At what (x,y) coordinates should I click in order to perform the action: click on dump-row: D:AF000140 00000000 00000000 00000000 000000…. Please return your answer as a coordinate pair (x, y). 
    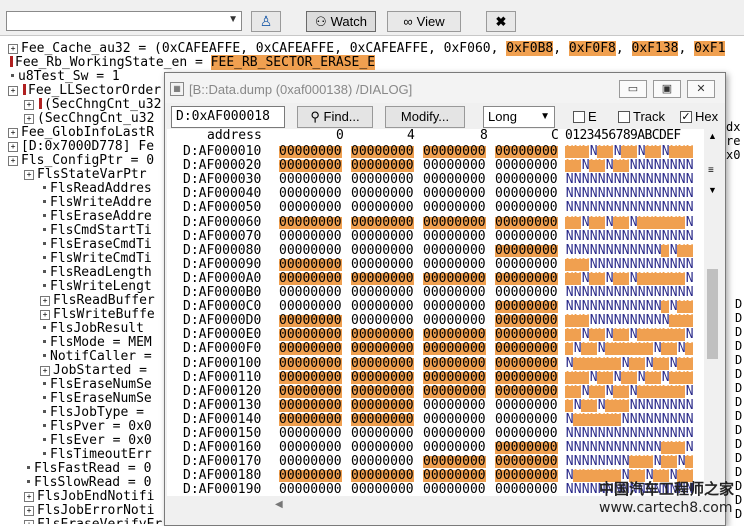
    Looking at the image, I should click on (436, 419).